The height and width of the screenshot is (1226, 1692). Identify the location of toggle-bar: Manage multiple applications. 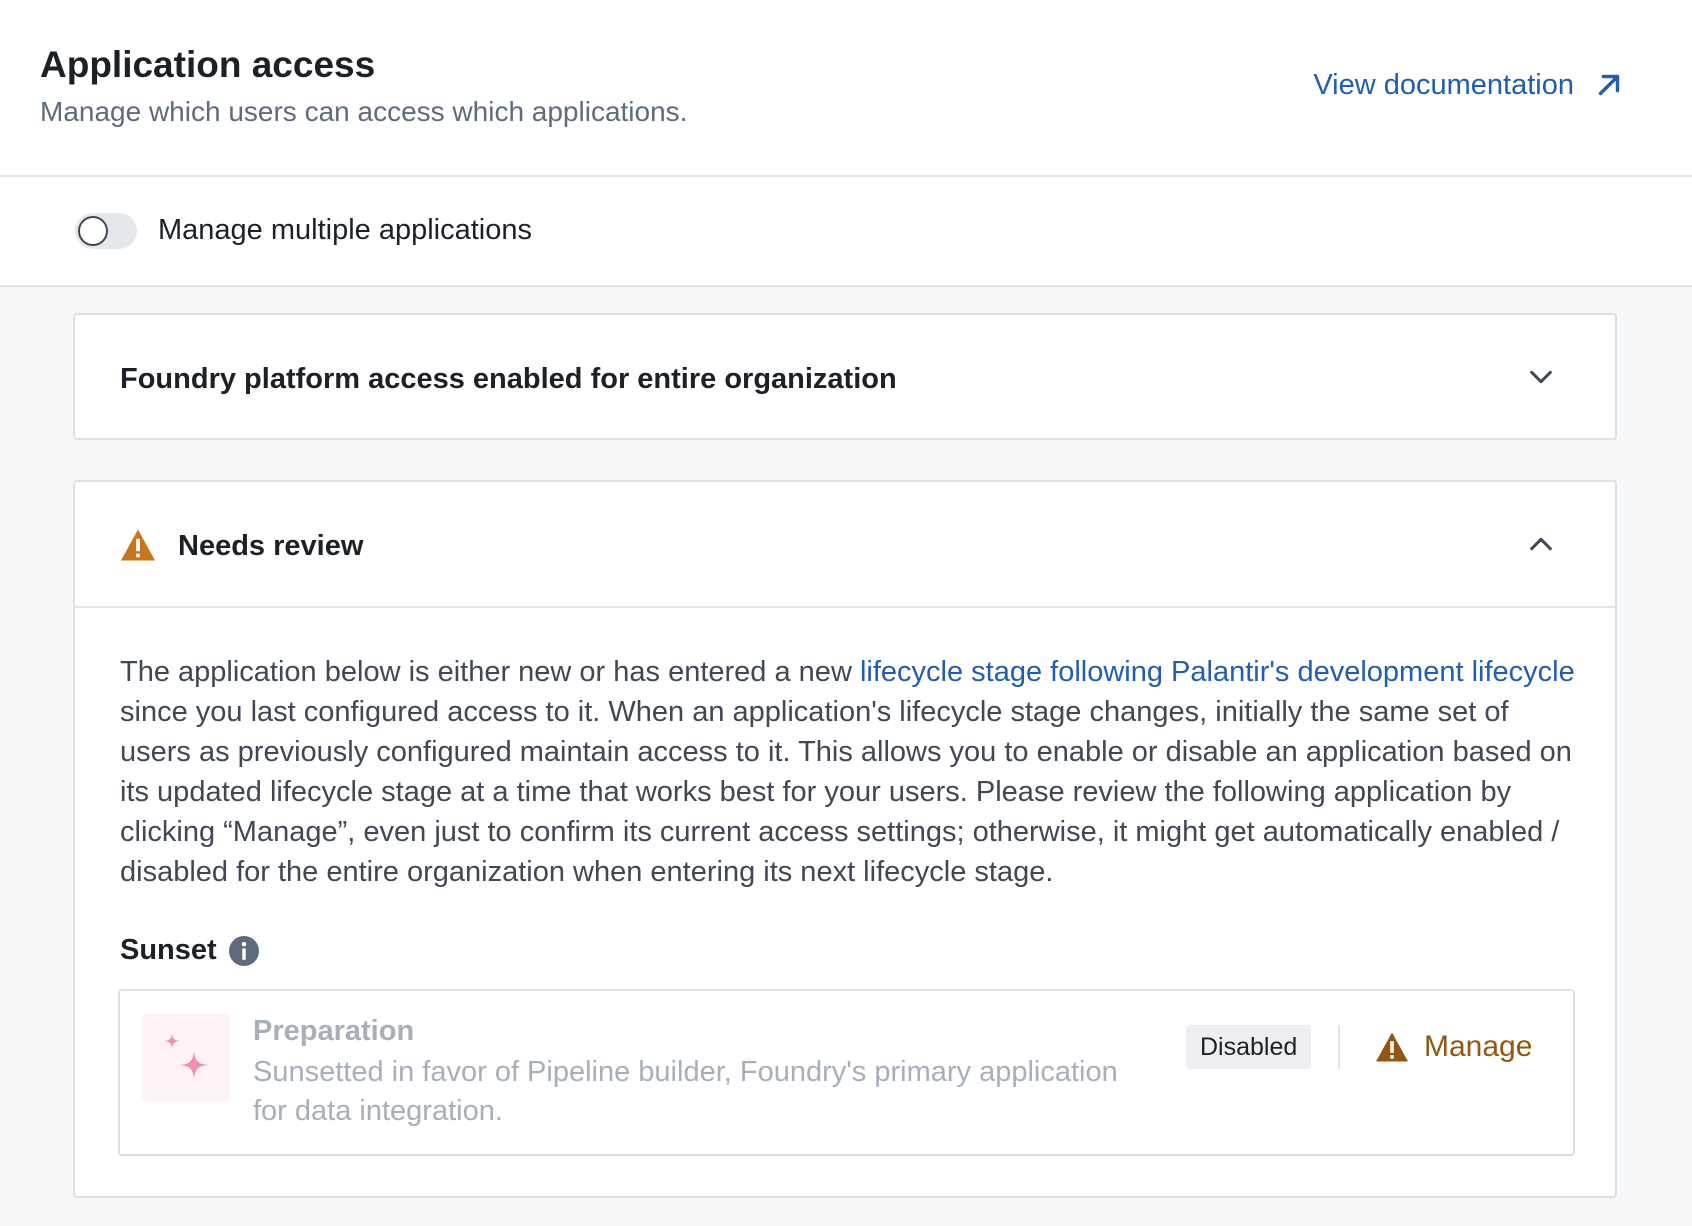
(846, 232).